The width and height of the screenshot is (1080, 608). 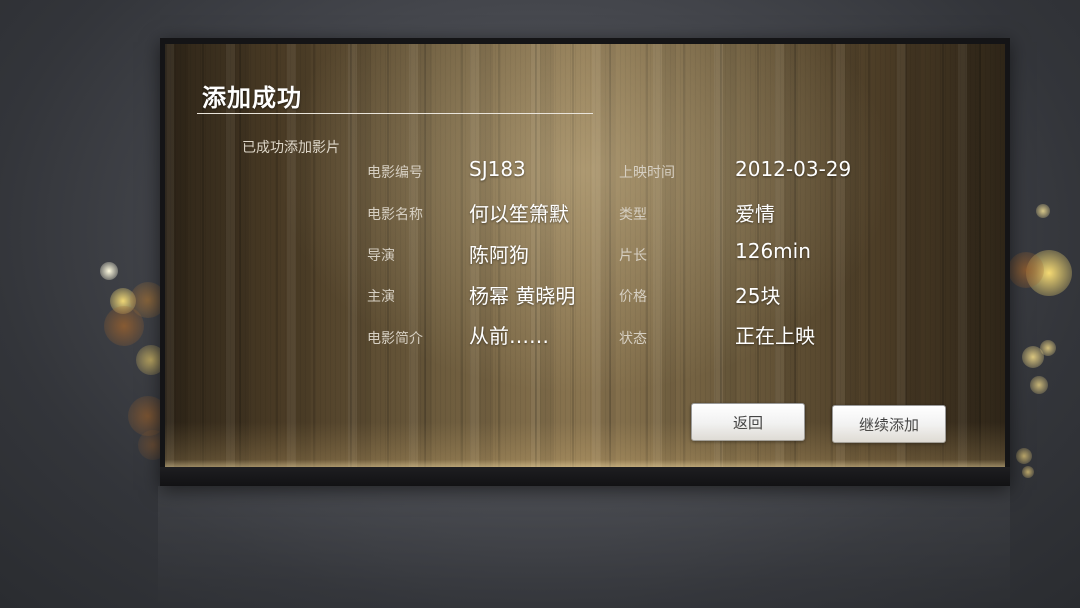 What do you see at coordinates (395, 173) in the screenshot?
I see `movie-id-label: 电影编号` at bounding box center [395, 173].